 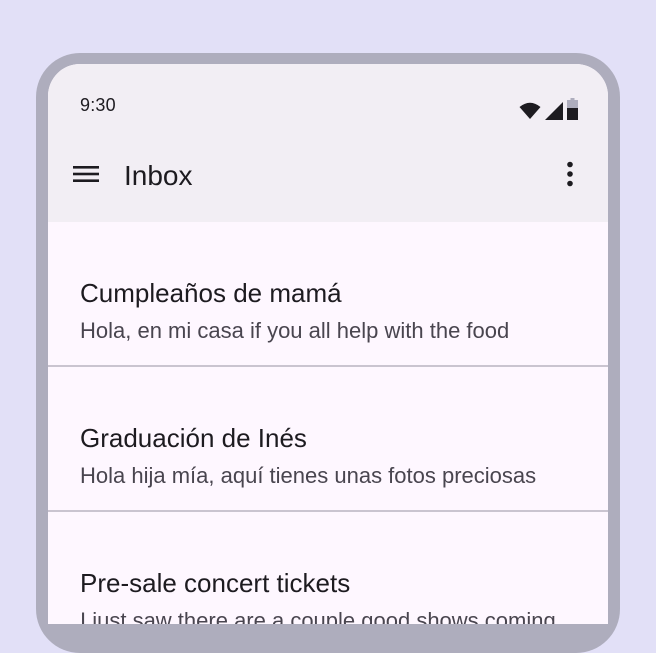 I want to click on status-bar: 9:30, so click(x=328, y=104).